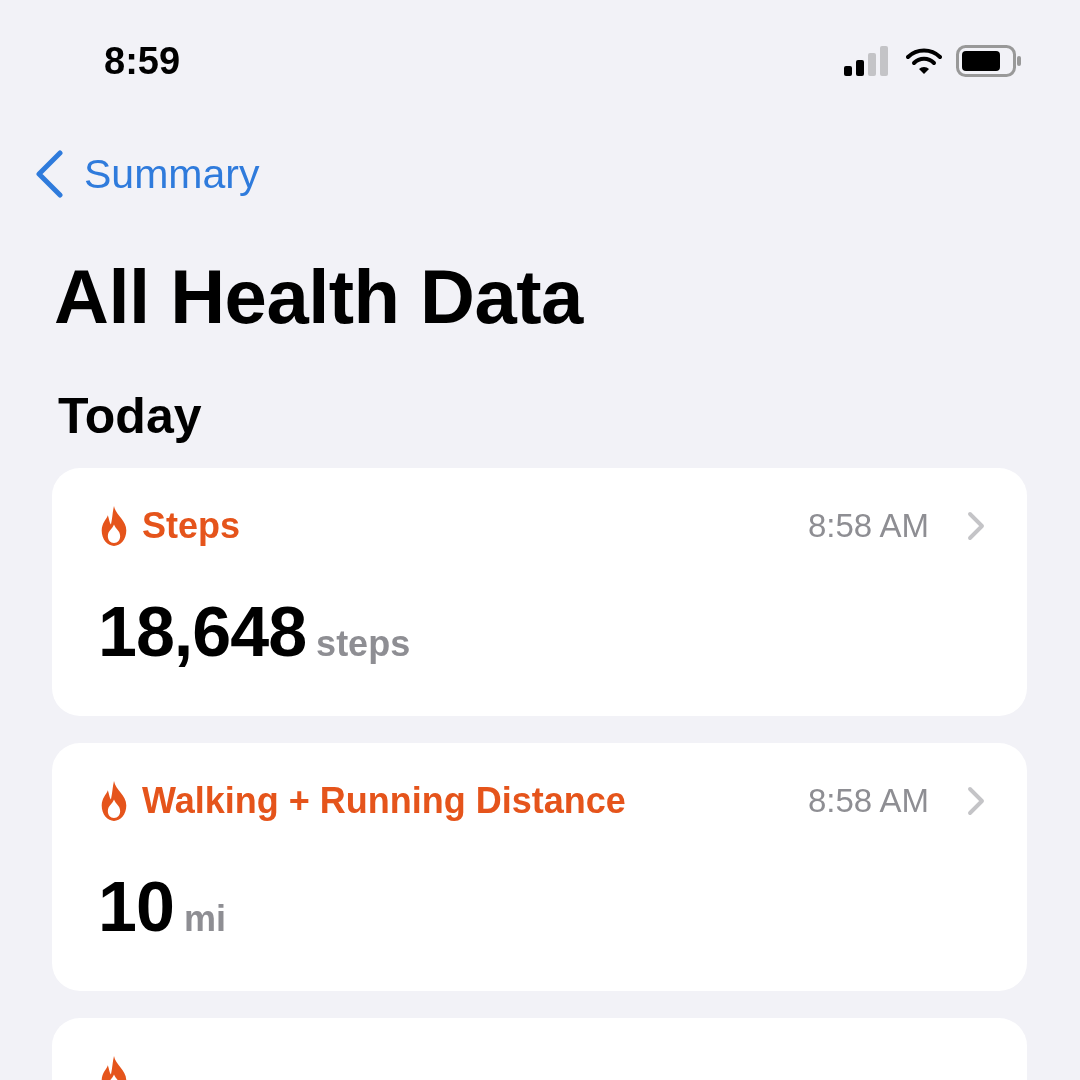 The width and height of the screenshot is (1080, 1080). What do you see at coordinates (924, 61) in the screenshot?
I see `wifi-icon` at bounding box center [924, 61].